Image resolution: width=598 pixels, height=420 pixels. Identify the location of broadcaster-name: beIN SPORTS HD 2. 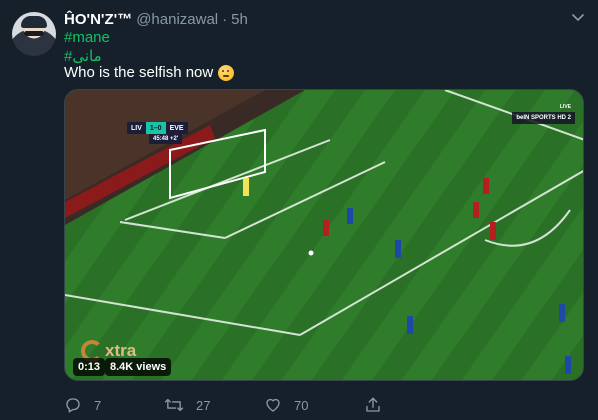
(543, 118).